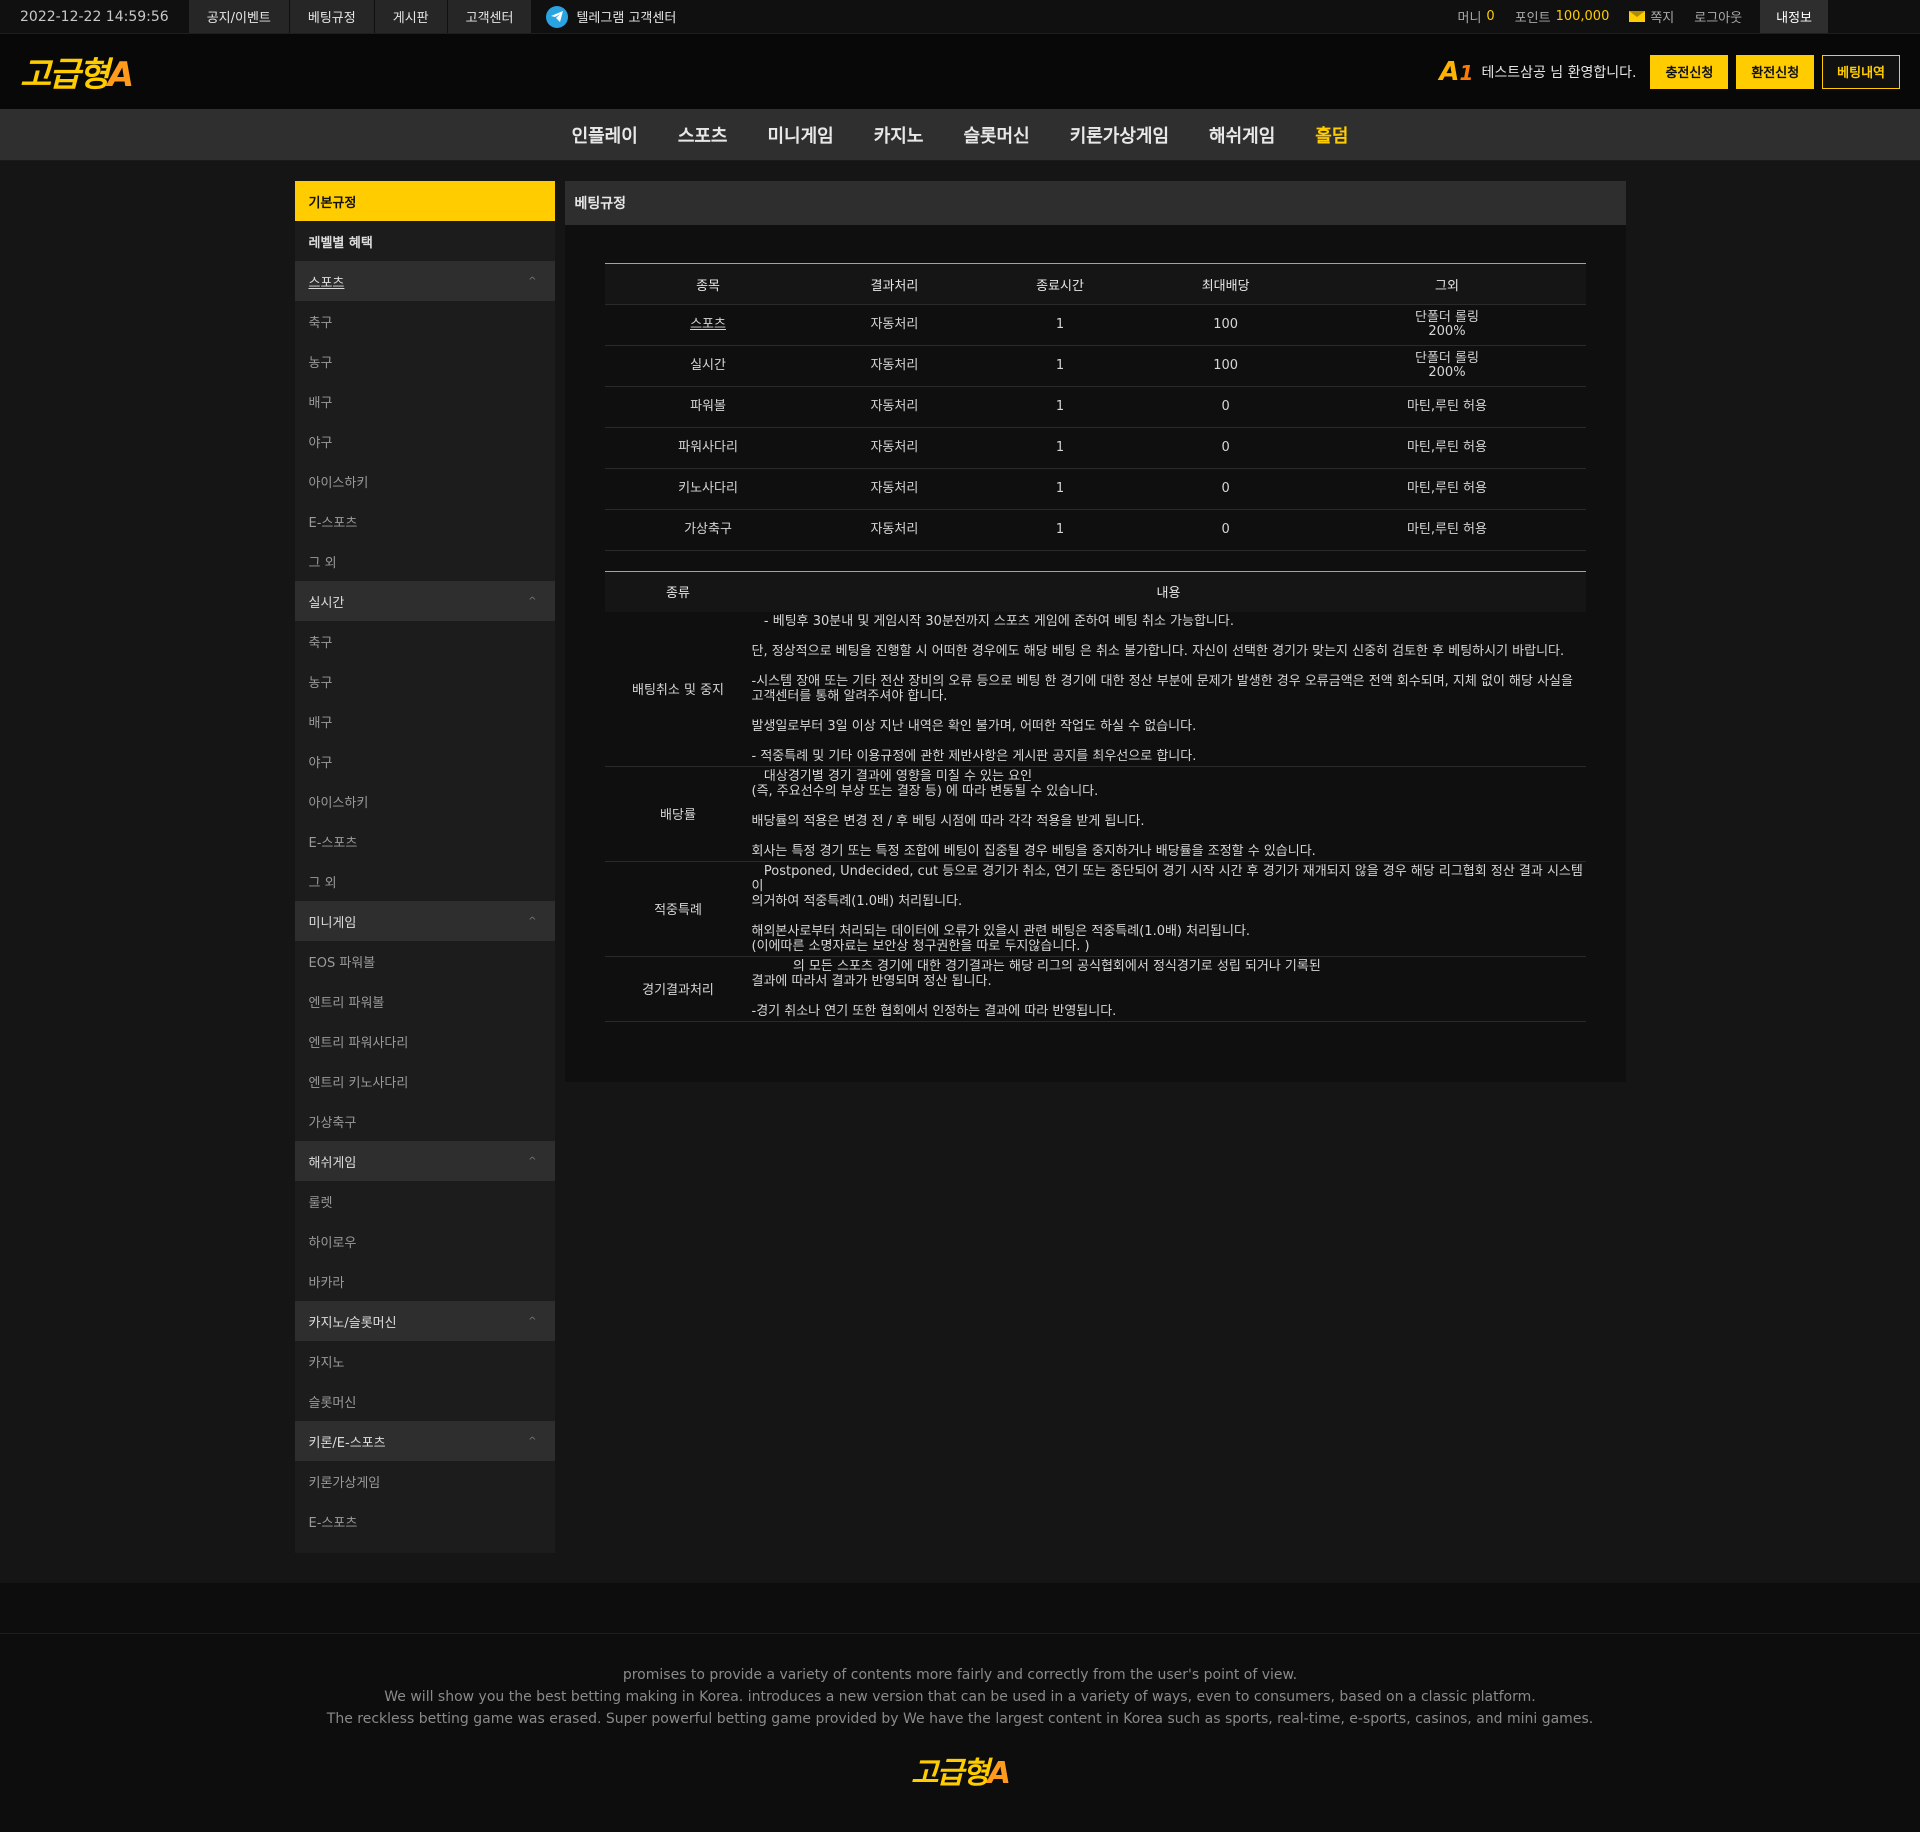 This screenshot has width=1920, height=1832. What do you see at coordinates (605, 135) in the screenshot?
I see `nav-inplay: 인플레이` at bounding box center [605, 135].